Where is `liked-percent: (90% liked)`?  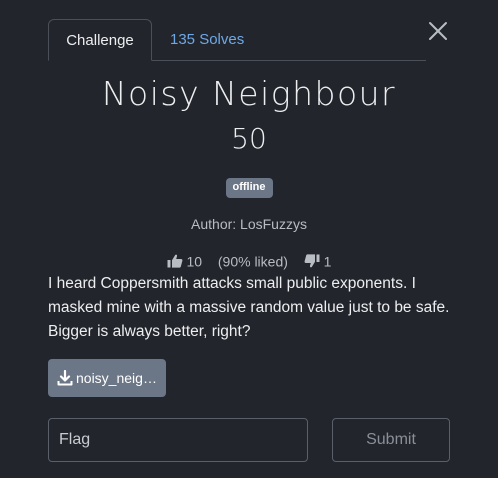 liked-percent: (90% liked) is located at coordinates (252, 261).